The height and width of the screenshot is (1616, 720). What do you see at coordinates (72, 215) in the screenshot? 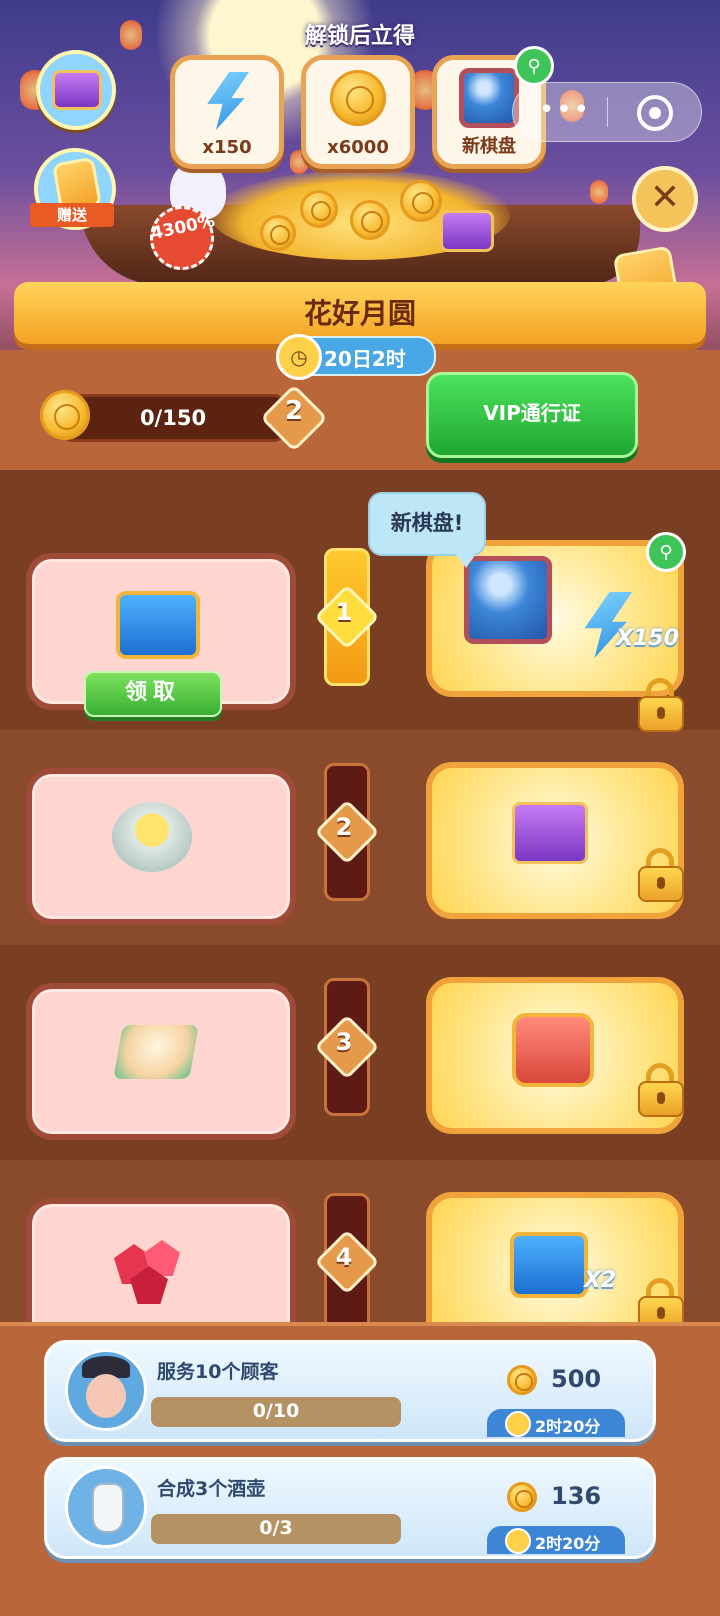
I see `gift-label: 赠送` at bounding box center [72, 215].